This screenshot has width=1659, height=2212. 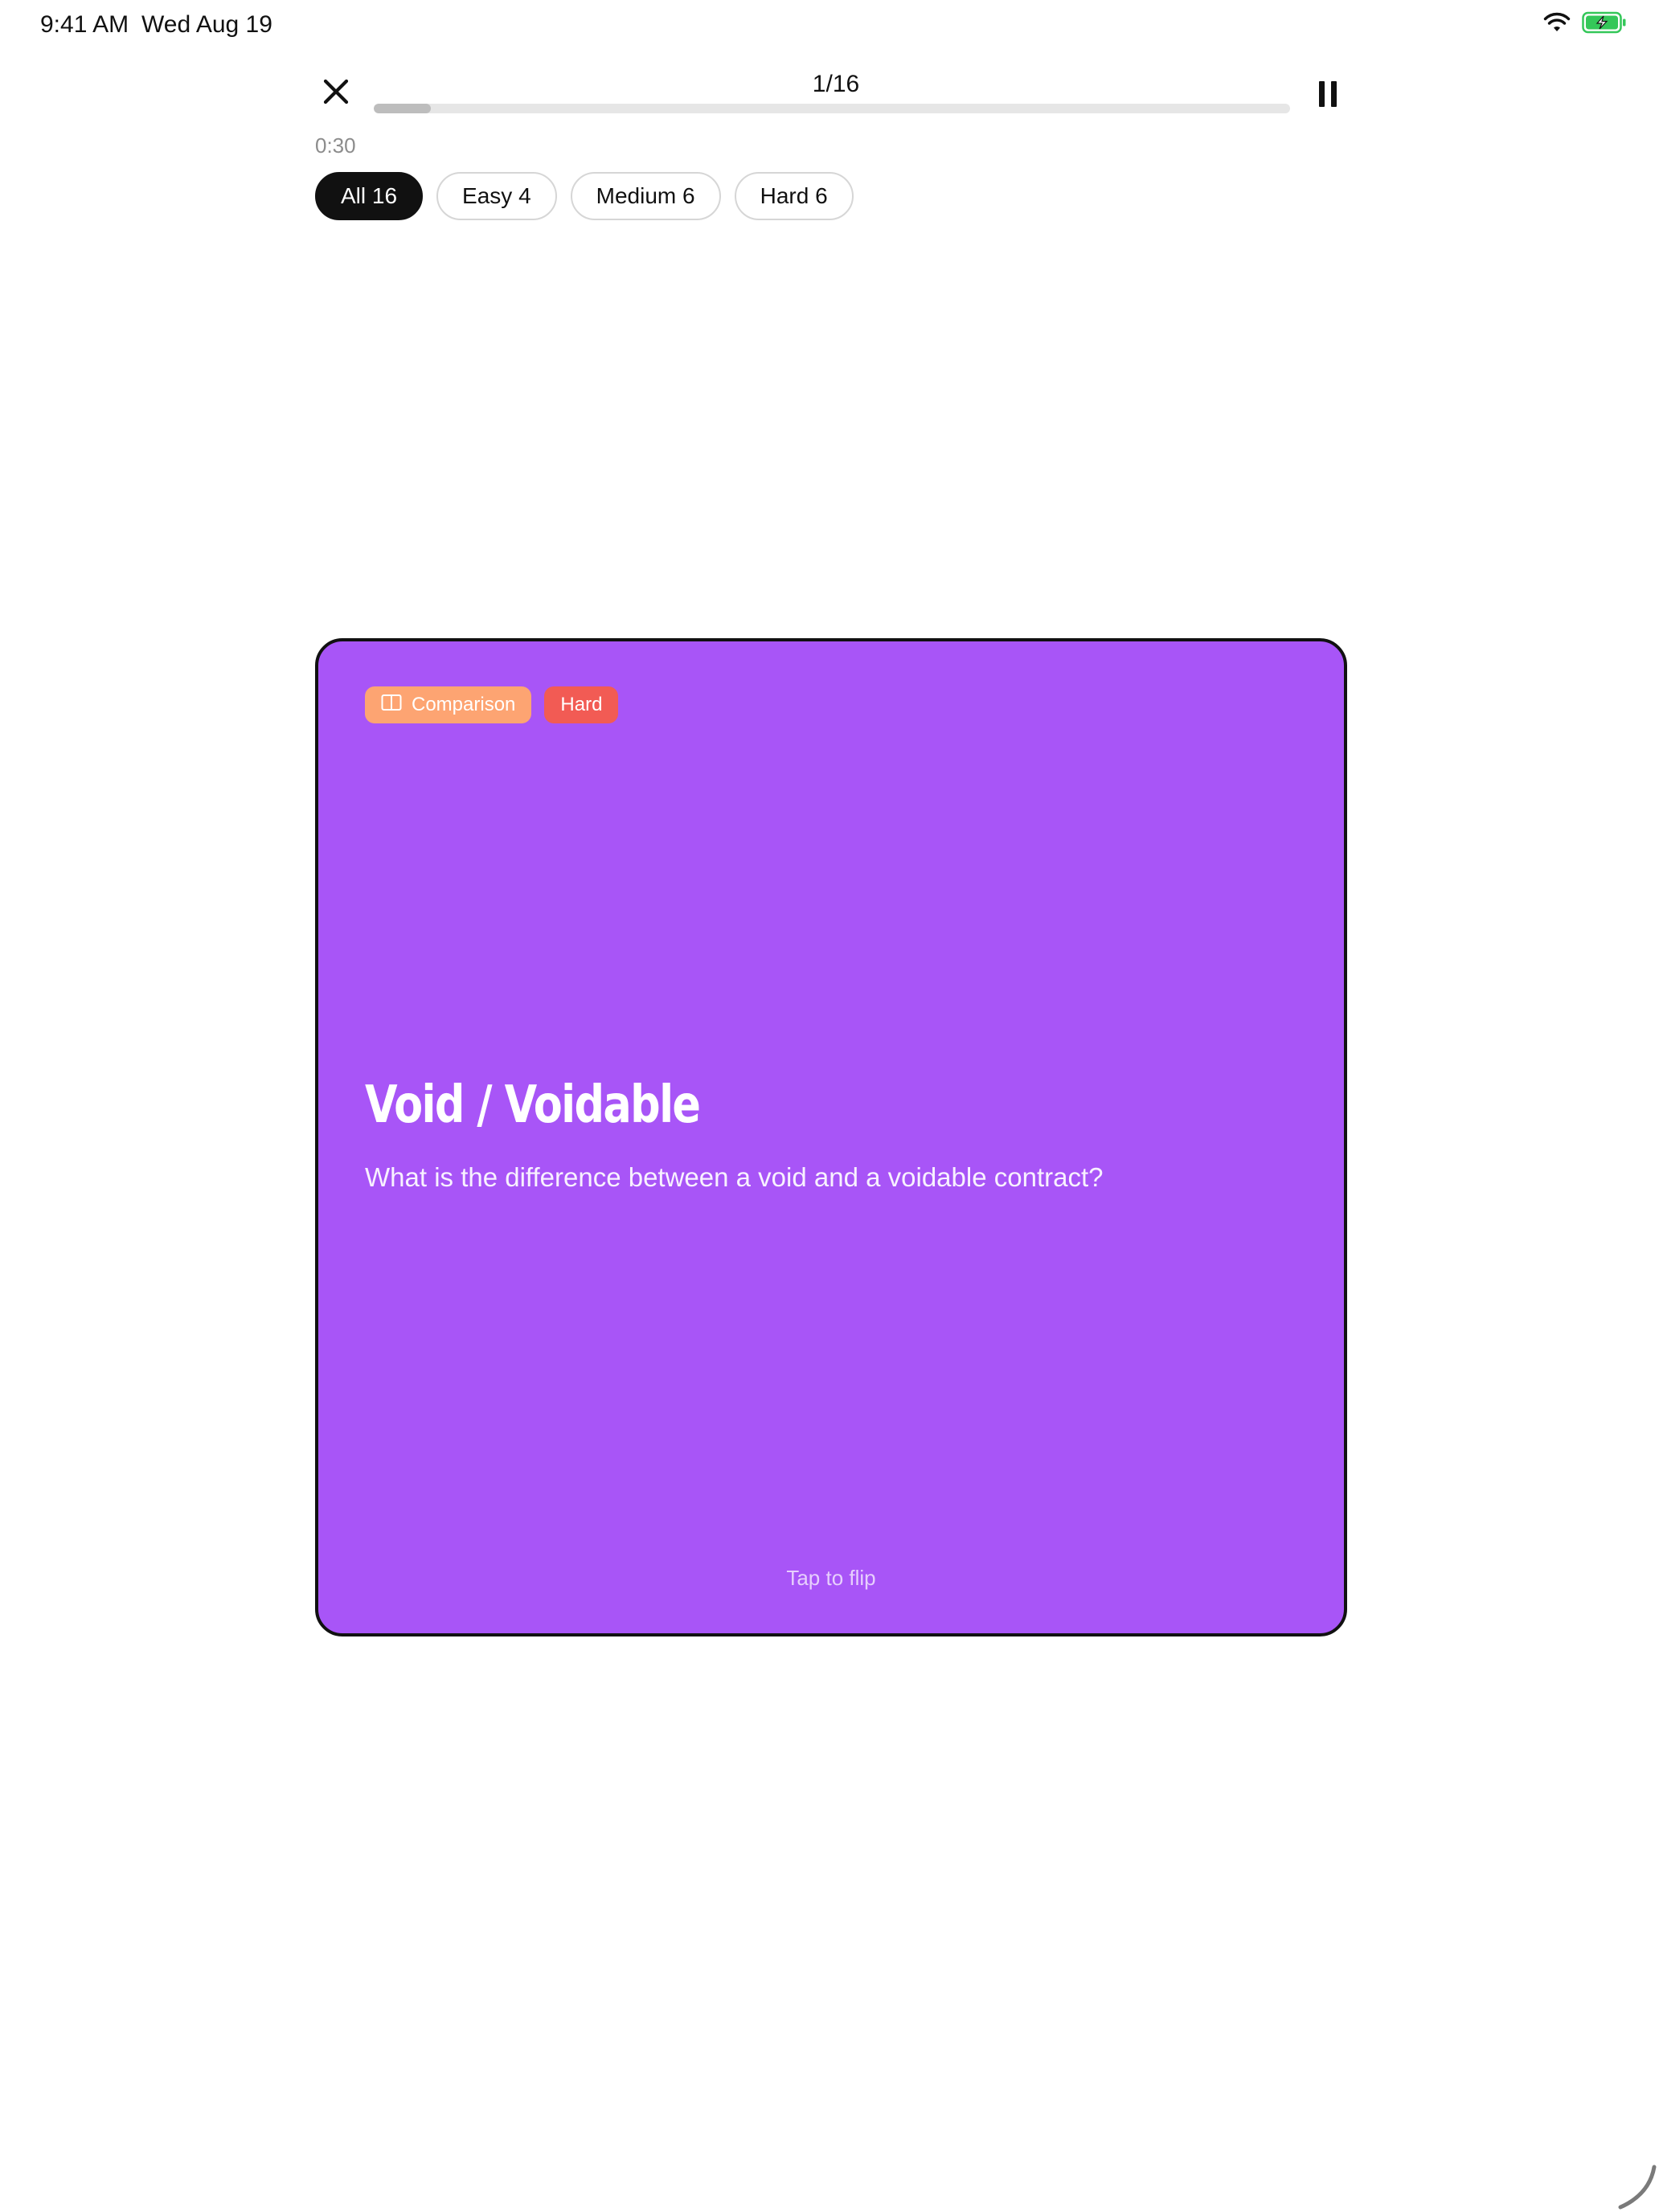 What do you see at coordinates (403, 108) in the screenshot?
I see `progress-fill` at bounding box center [403, 108].